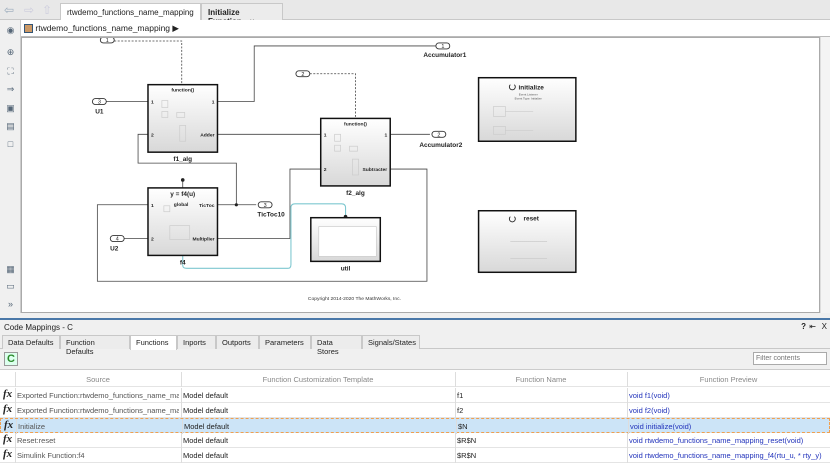 This screenshot has width=830, height=465. What do you see at coordinates (196, 342) in the screenshot?
I see `tab-inports: Inports` at bounding box center [196, 342].